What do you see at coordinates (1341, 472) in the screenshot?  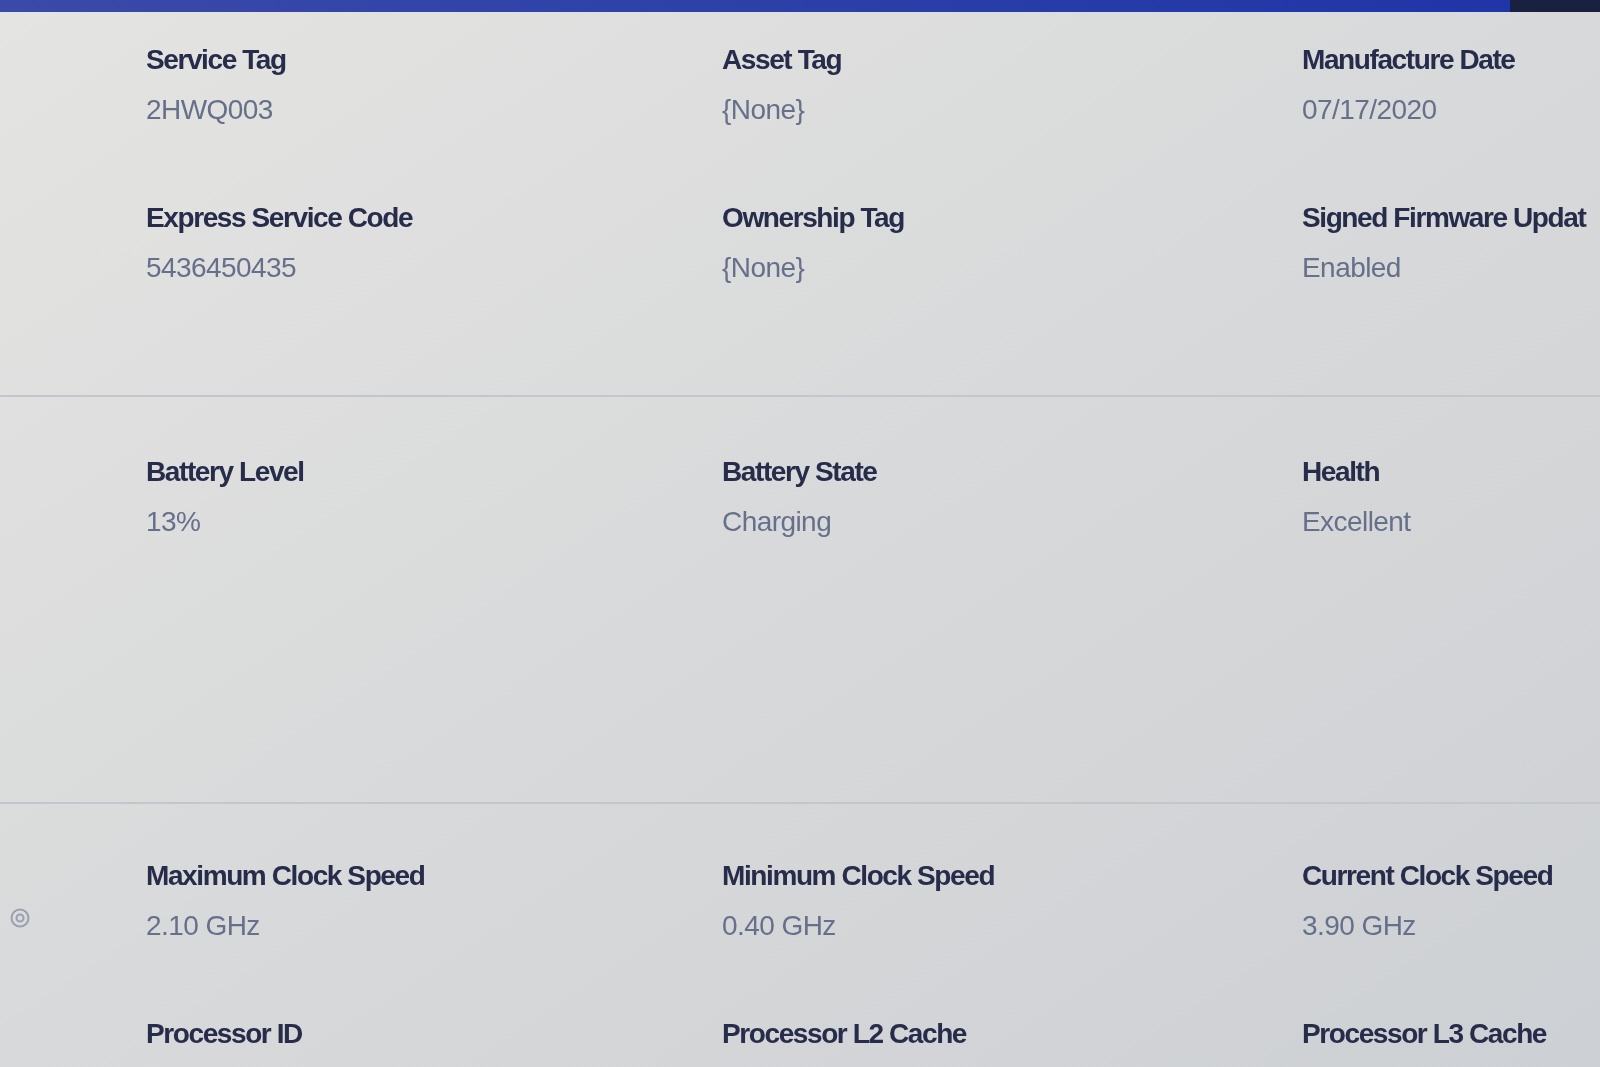 I see `field-label: Health` at bounding box center [1341, 472].